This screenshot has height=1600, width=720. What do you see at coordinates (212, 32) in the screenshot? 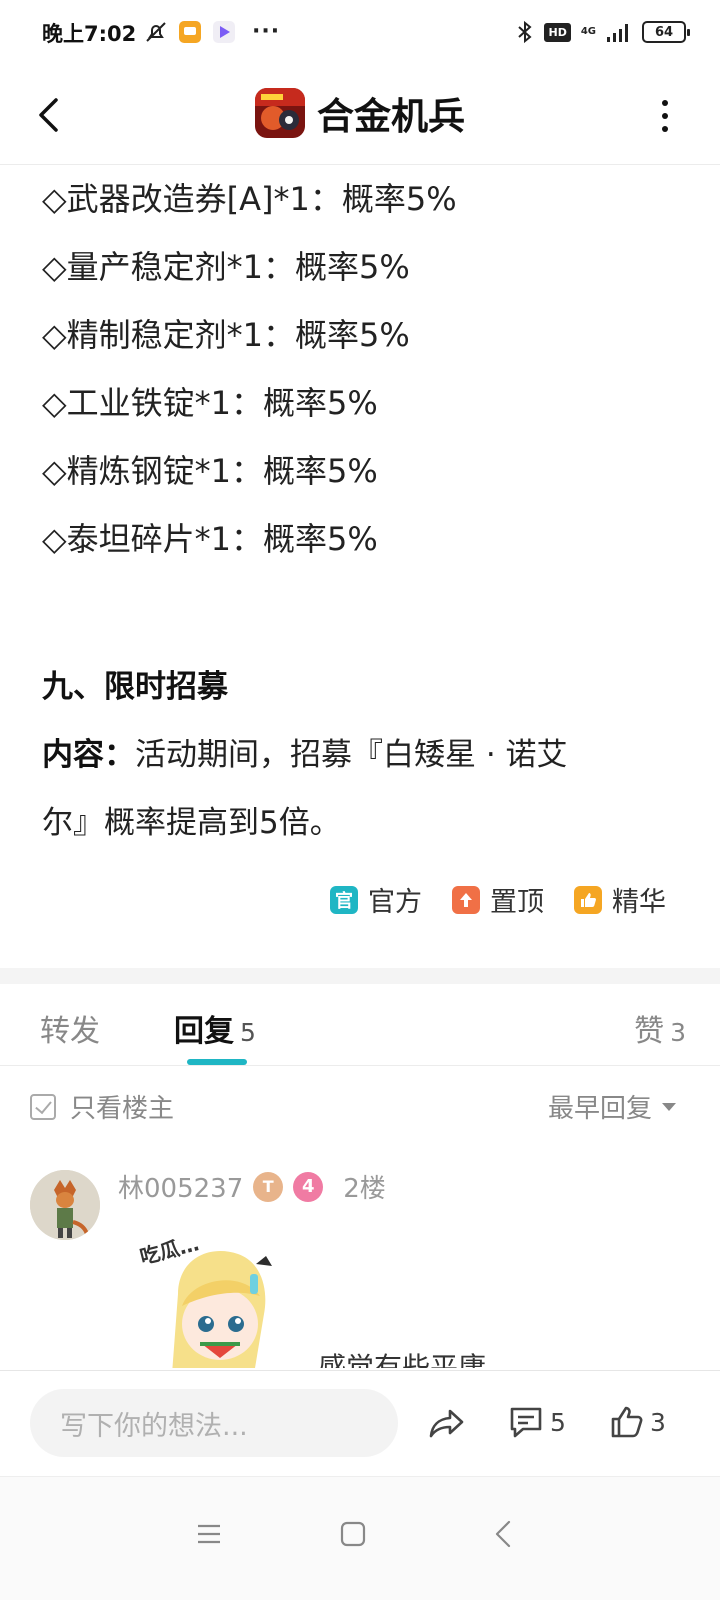
I see `status-notification-icons: ···` at bounding box center [212, 32].